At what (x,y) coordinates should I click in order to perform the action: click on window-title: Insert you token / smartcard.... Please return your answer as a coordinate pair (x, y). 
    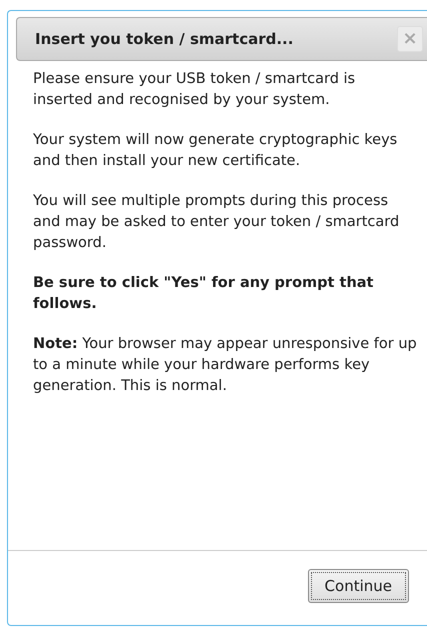
    Looking at the image, I should click on (164, 39).